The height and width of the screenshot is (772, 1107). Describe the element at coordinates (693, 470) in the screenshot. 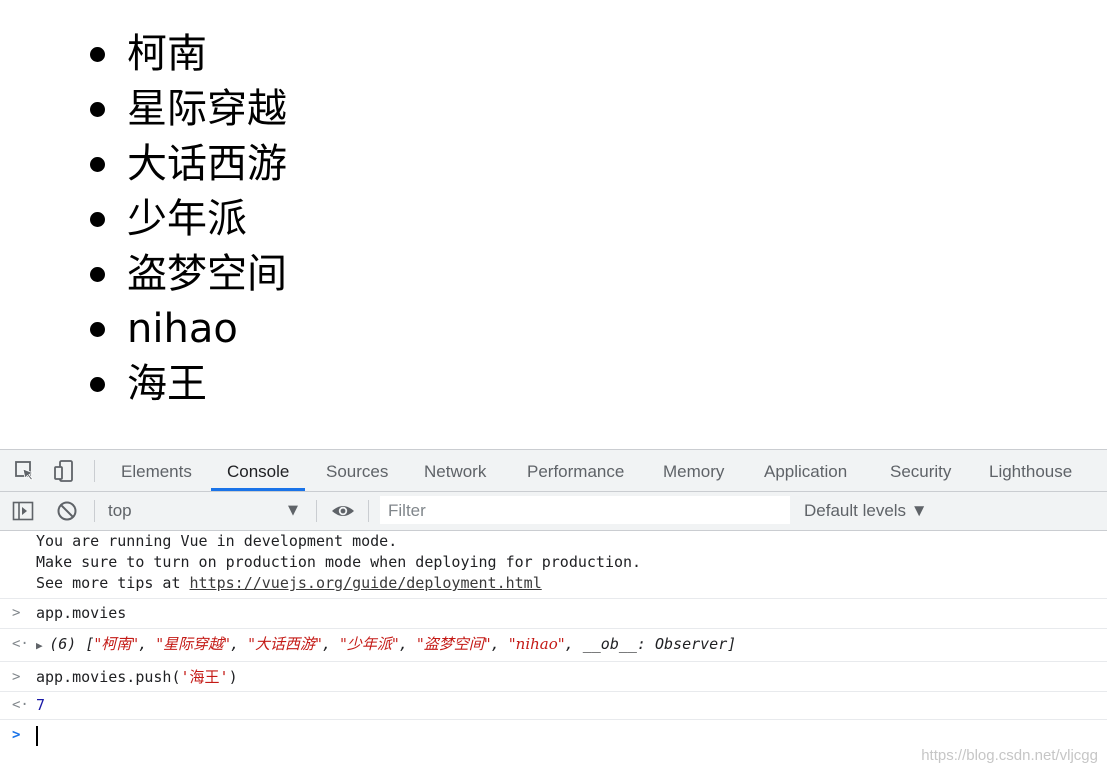

I see `tab-memory: Memory` at that location.